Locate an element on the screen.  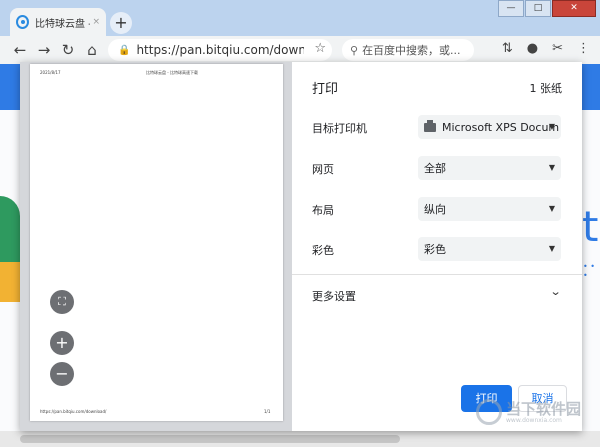
sync-icon: ⇅ is located at coordinates (507, 48).